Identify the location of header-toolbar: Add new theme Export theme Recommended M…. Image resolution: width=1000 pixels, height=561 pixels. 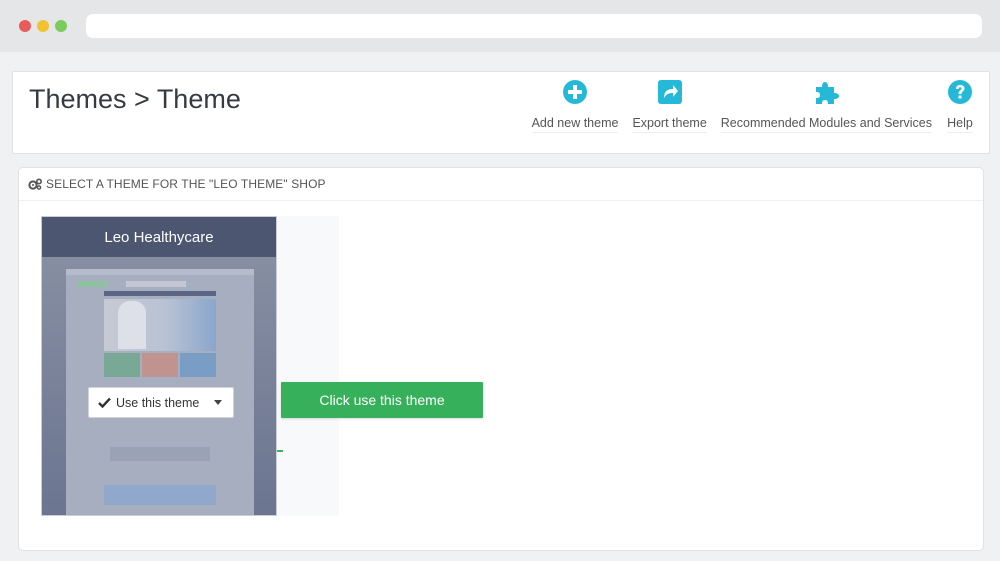
(753, 105).